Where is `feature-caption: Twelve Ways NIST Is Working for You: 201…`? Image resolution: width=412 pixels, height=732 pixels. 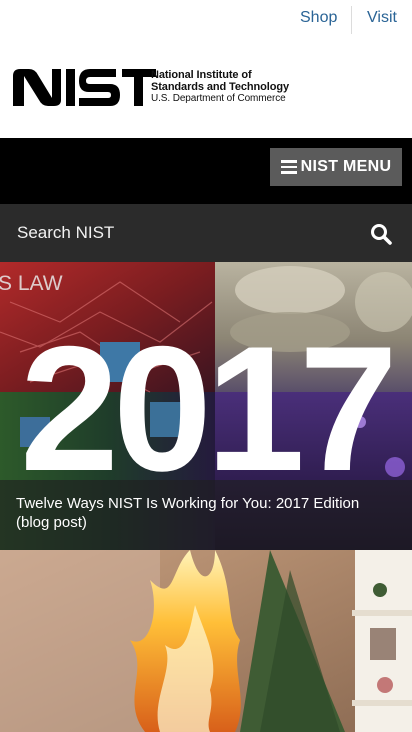 feature-caption: Twelve Ways NIST Is Working for You: 201… is located at coordinates (206, 515).